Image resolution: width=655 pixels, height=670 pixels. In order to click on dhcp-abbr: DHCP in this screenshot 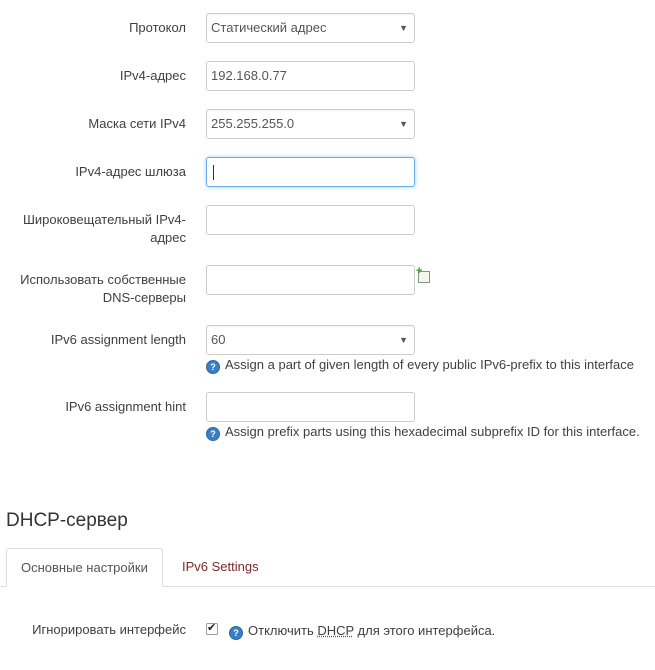, I will do `click(335, 630)`.